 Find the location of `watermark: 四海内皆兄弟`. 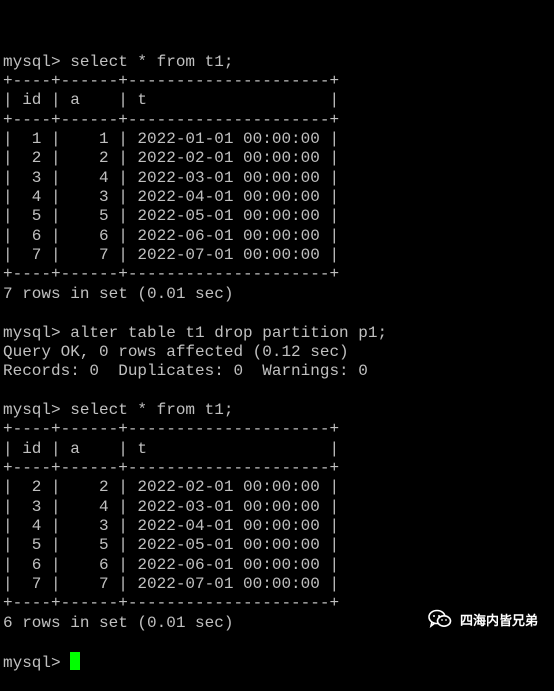

watermark: 四海内皆兄弟 is located at coordinates (483, 619).